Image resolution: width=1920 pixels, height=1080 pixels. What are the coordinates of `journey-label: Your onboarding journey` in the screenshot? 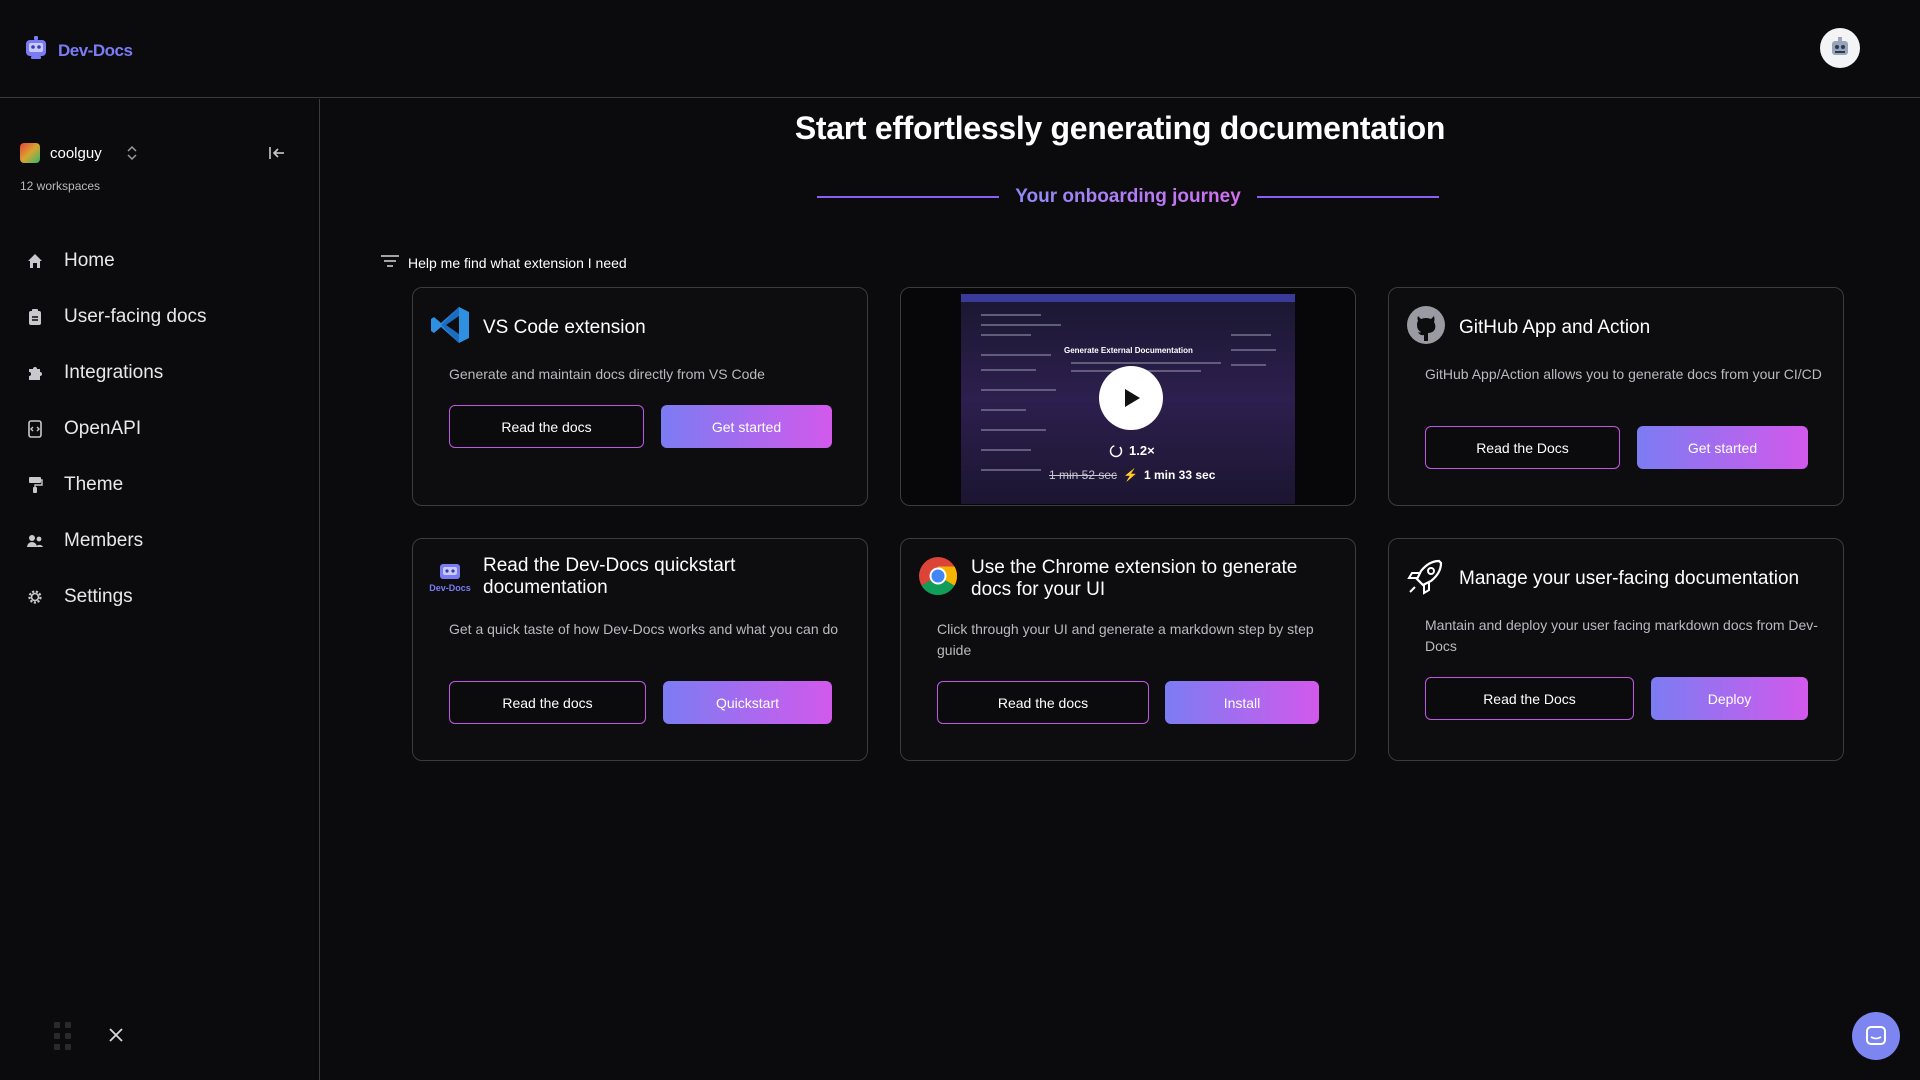 It's located at (1128, 197).